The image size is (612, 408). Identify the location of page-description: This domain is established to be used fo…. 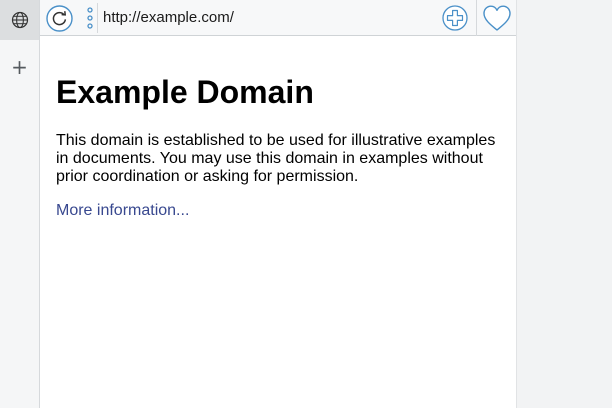
(276, 158).